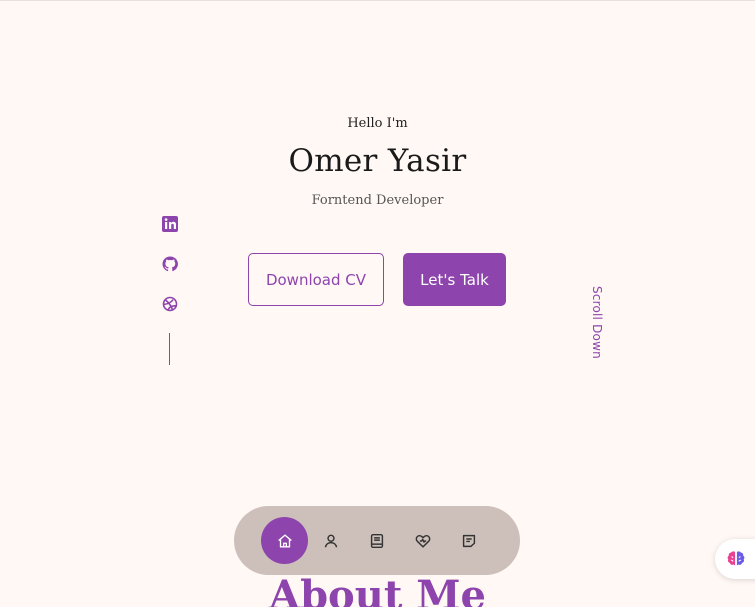 The height and width of the screenshot is (607, 755). Describe the element at coordinates (377, 161) in the screenshot. I see `hero-name: Omer Yasir` at that location.